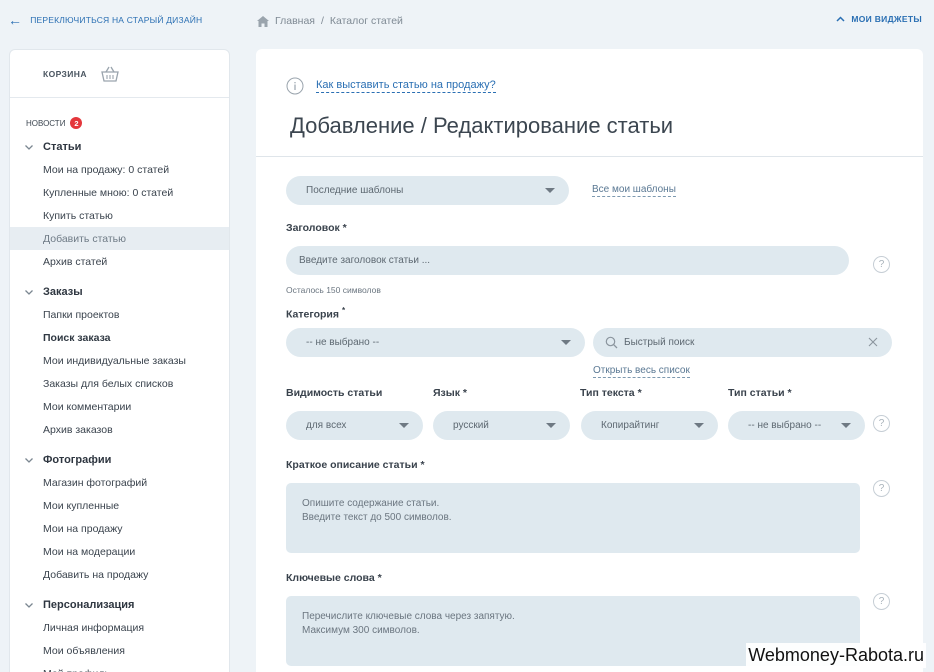 Image resolution: width=934 pixels, height=672 pixels. Describe the element at coordinates (343, 310) in the screenshot. I see `required-mark: *` at that location.